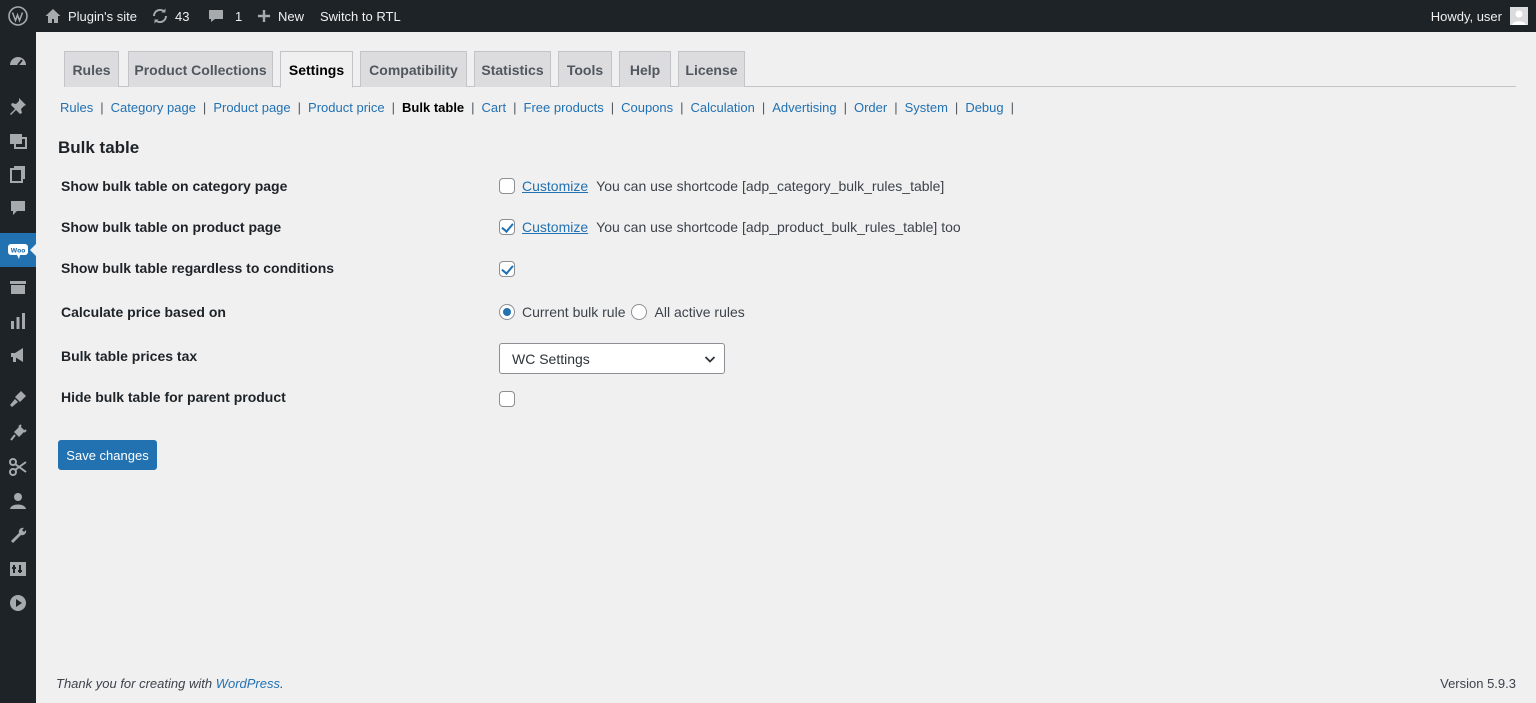 Image resolution: width=1536 pixels, height=703 pixels. I want to click on hide-parent-checkbox, so click(507, 399).